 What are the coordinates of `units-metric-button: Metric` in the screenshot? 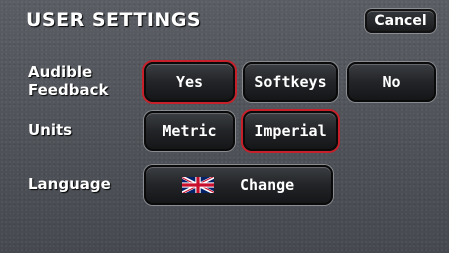 It's located at (189, 131).